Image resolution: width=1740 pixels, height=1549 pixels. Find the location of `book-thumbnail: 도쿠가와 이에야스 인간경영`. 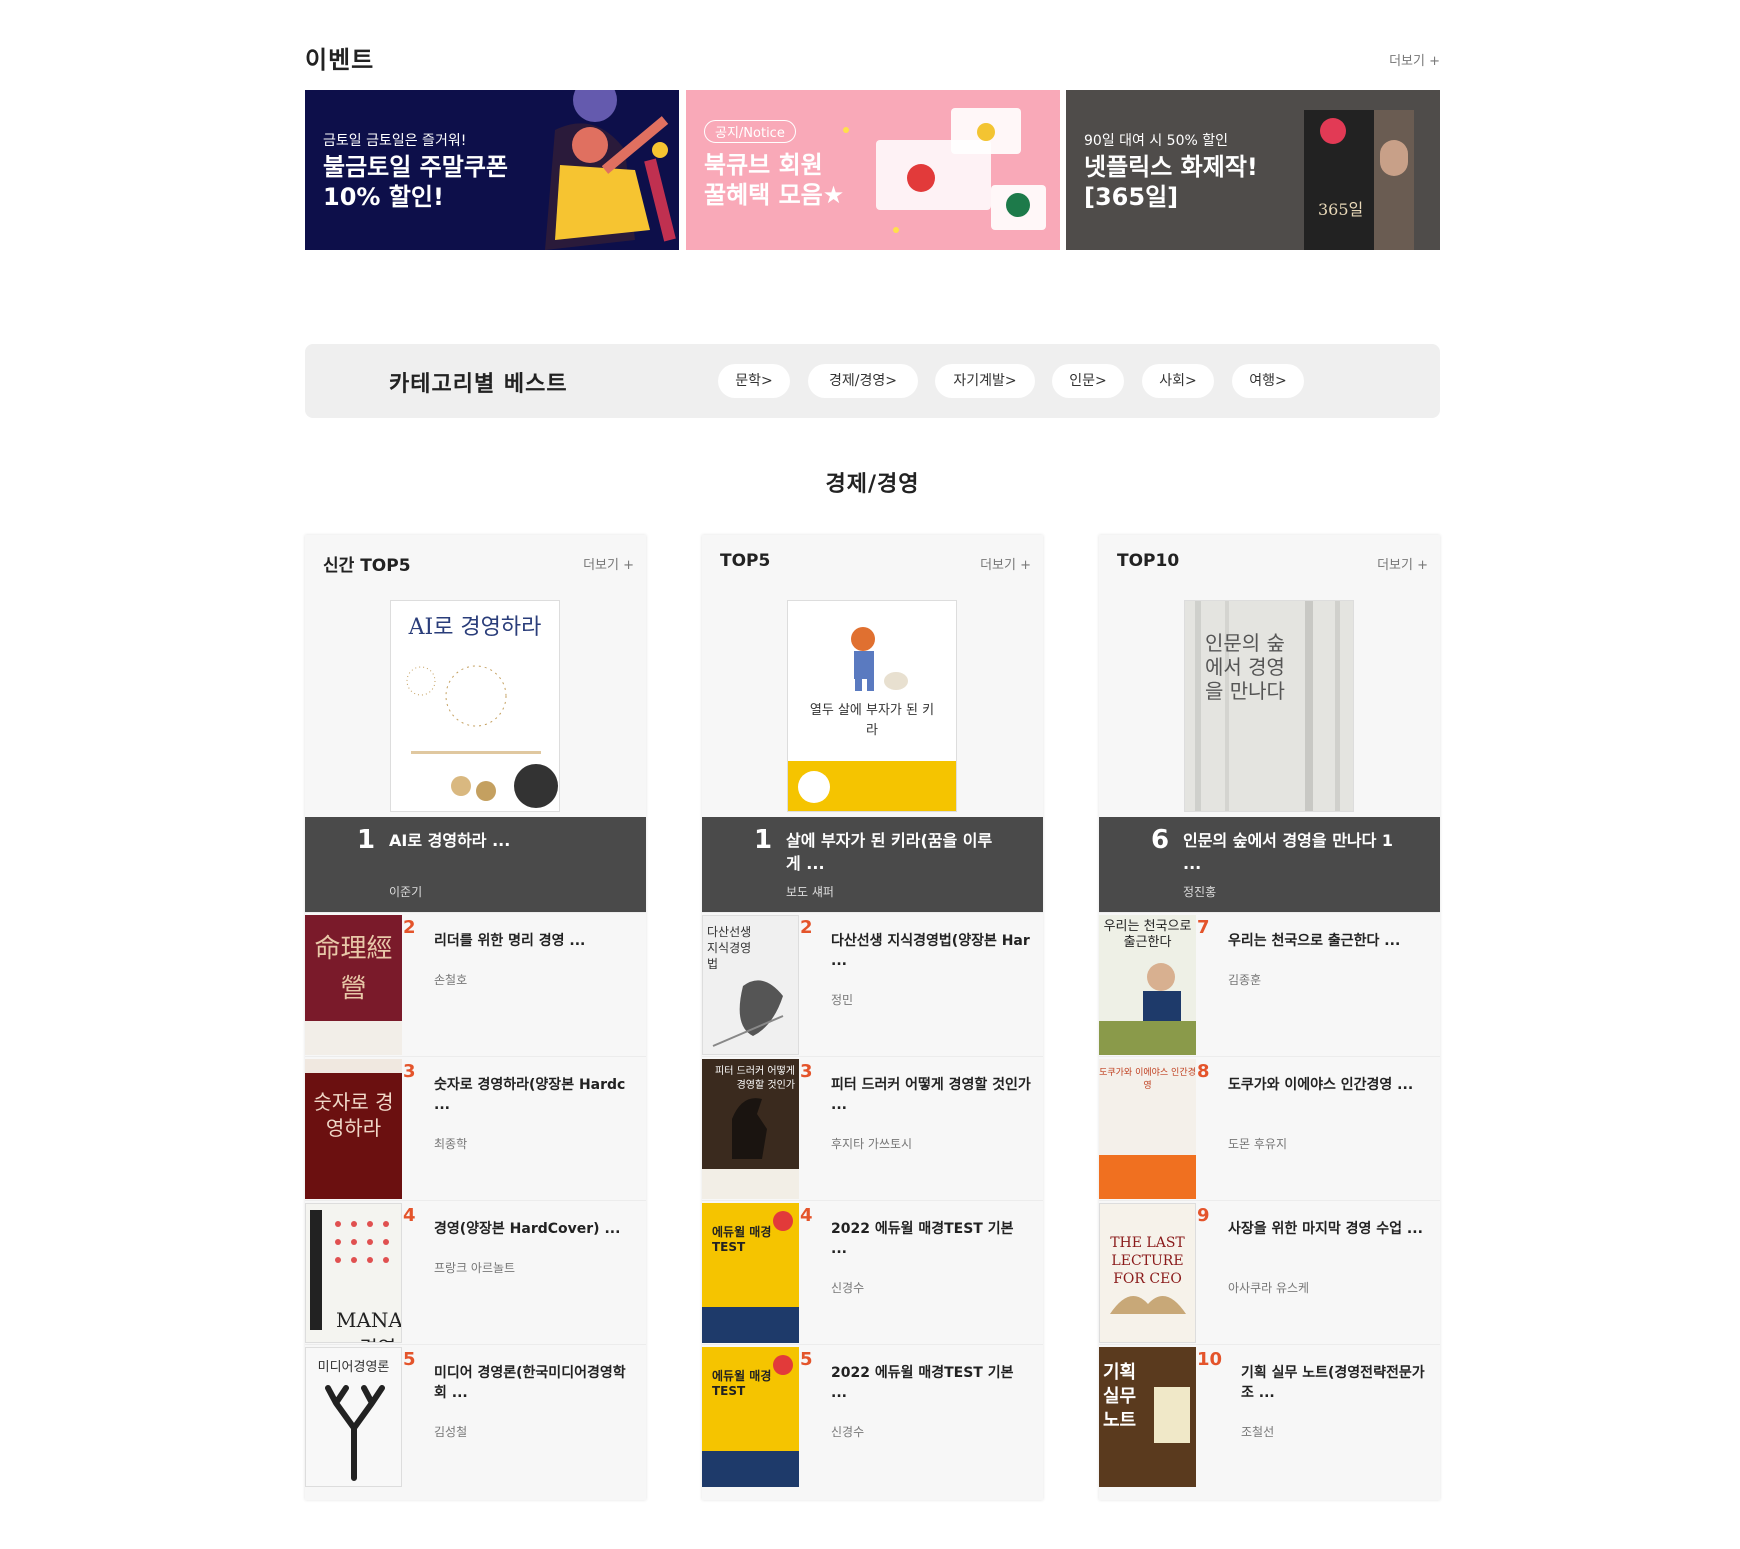

book-thumbnail: 도쿠가와 이에야스 인간경영 is located at coordinates (1147, 1129).